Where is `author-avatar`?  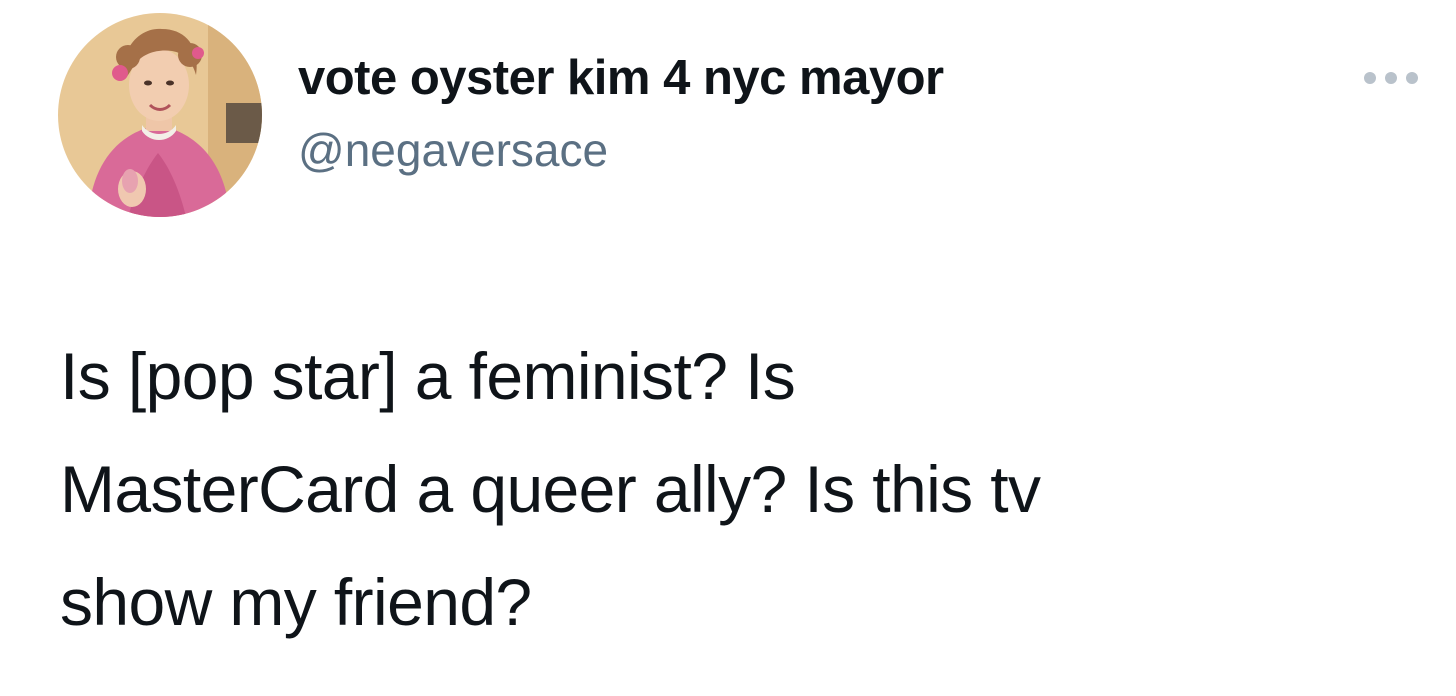
author-avatar is located at coordinates (160, 115).